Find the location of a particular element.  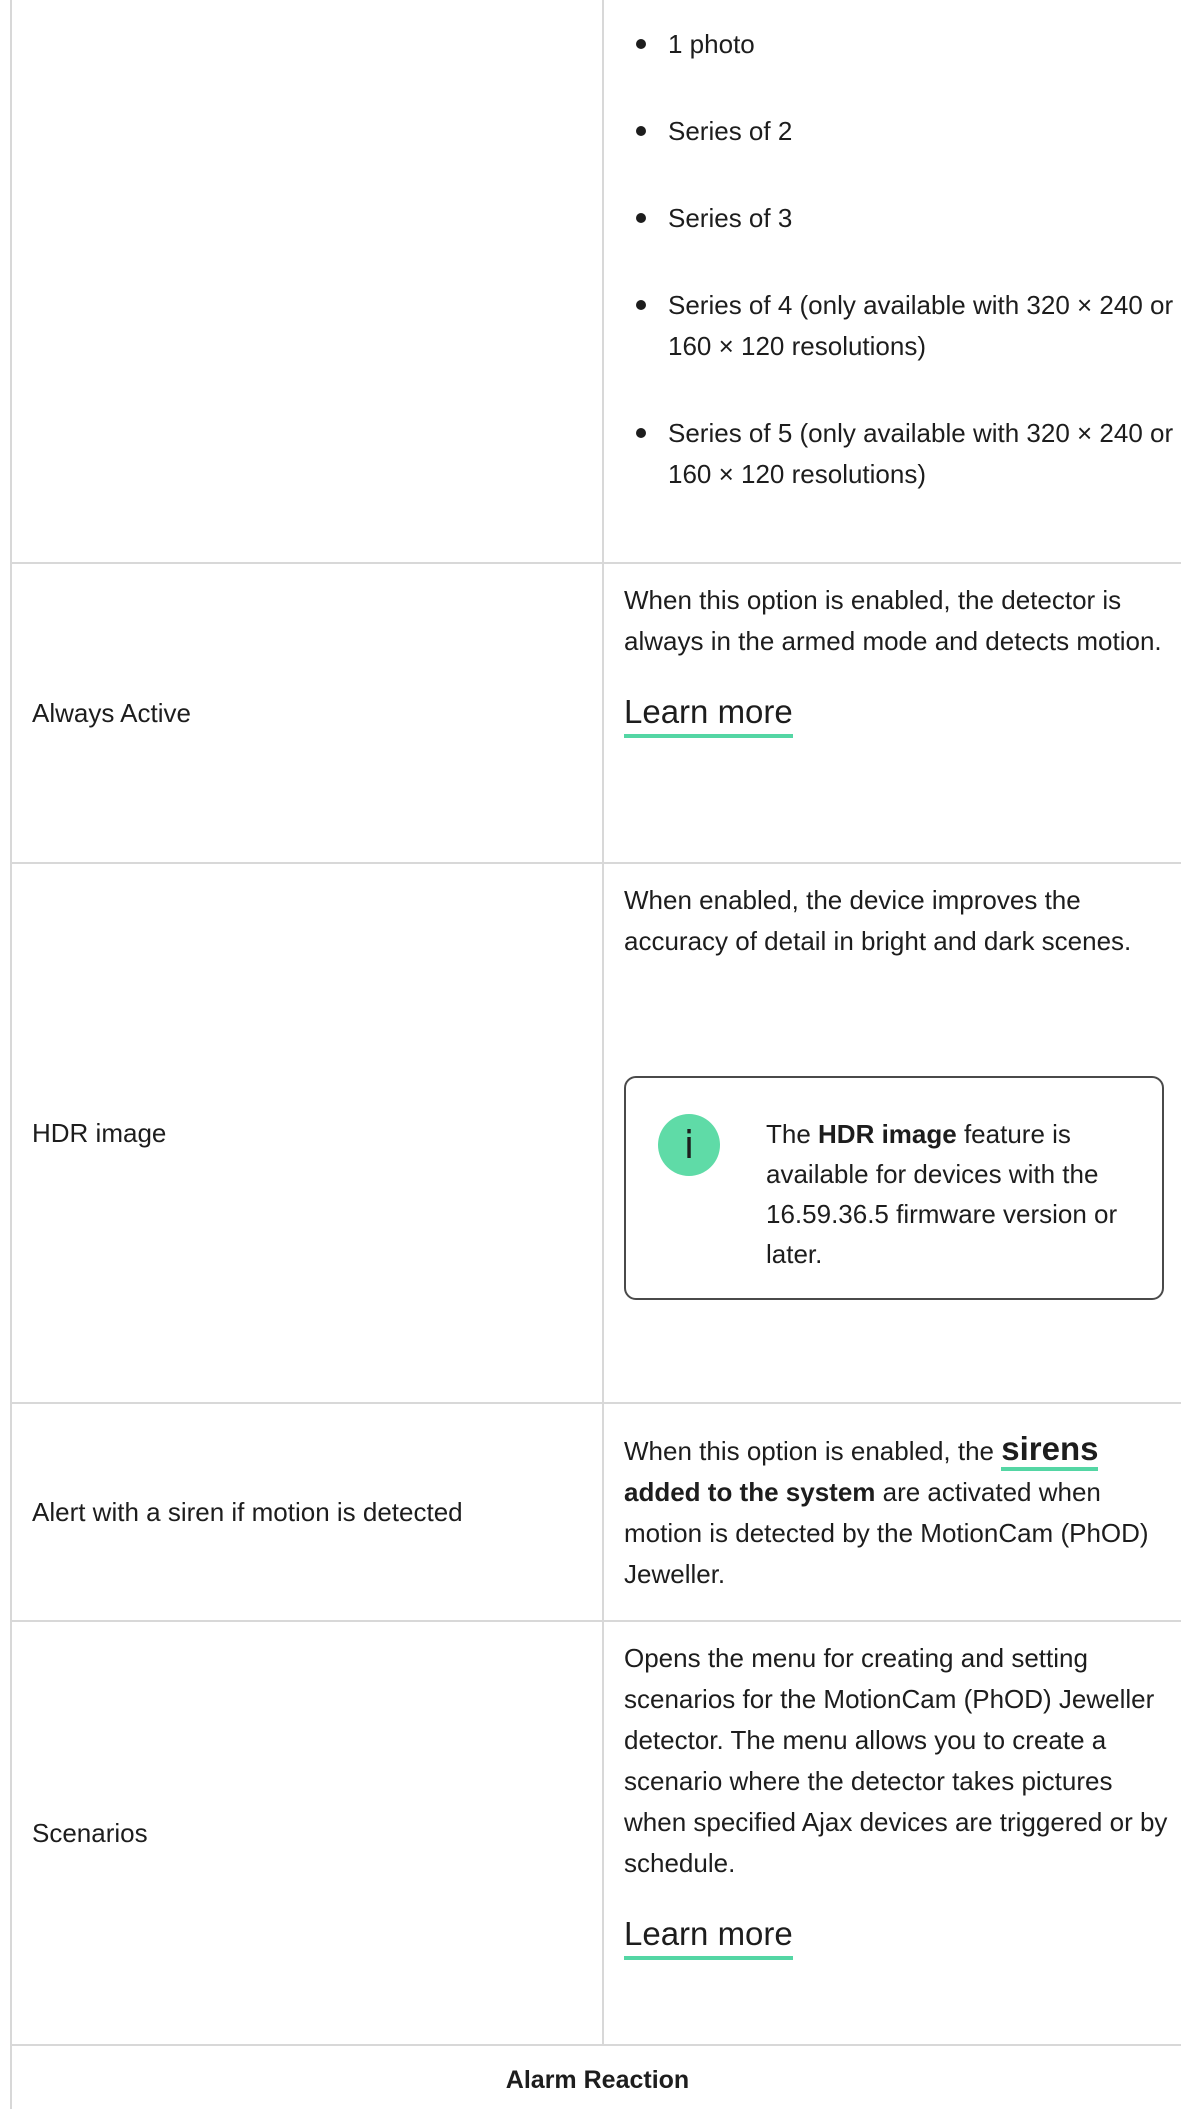

note-bold: HDR image is located at coordinates (887, 1134).